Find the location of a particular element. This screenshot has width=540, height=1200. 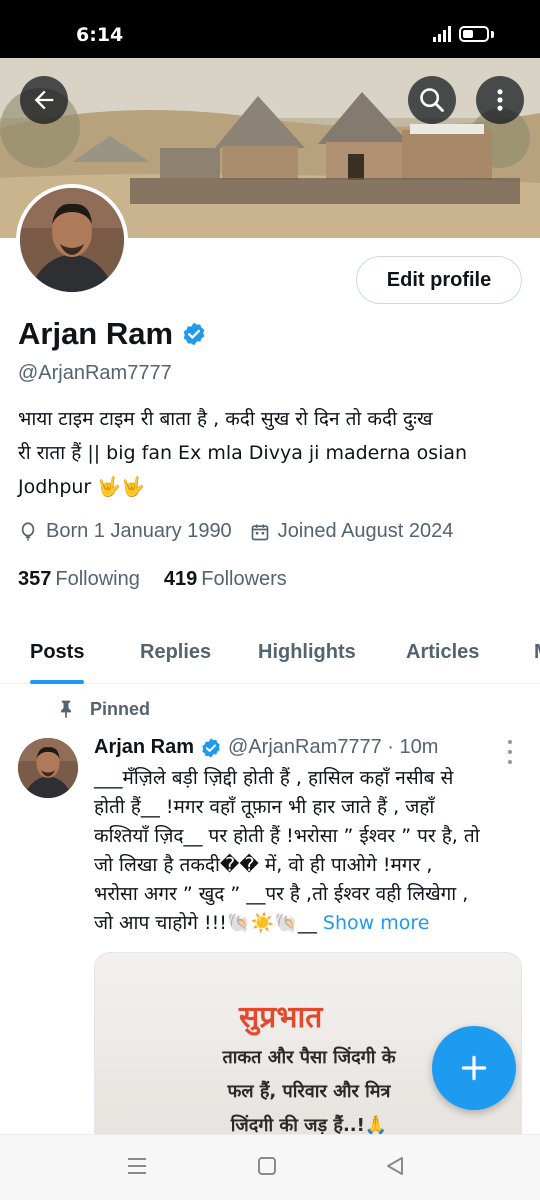

post-author-avatar is located at coordinates (48, 768).